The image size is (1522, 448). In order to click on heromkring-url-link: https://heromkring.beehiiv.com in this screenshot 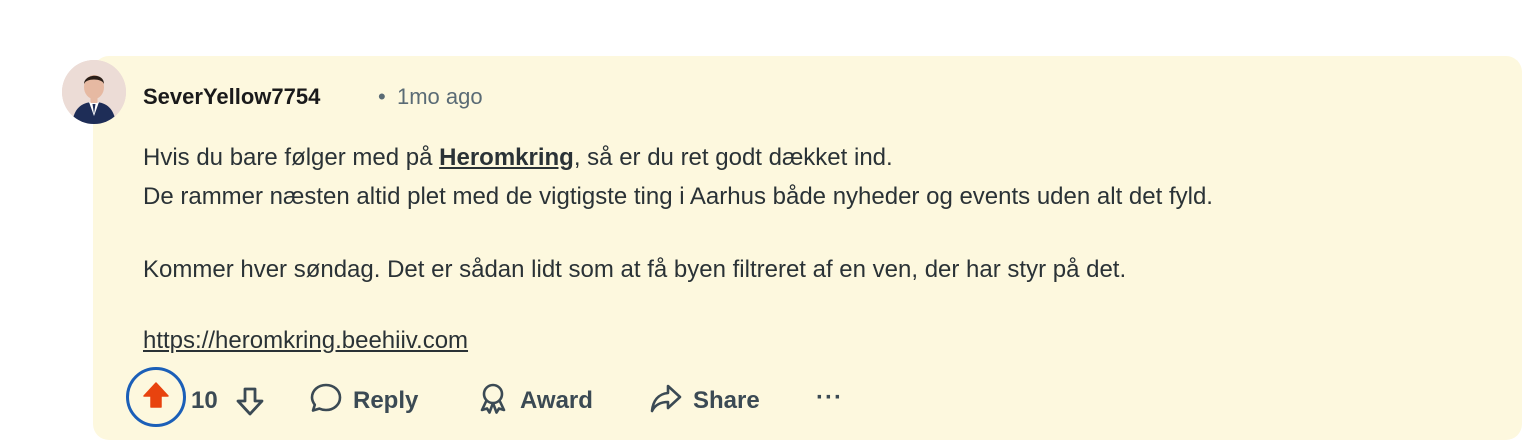, I will do `click(305, 340)`.